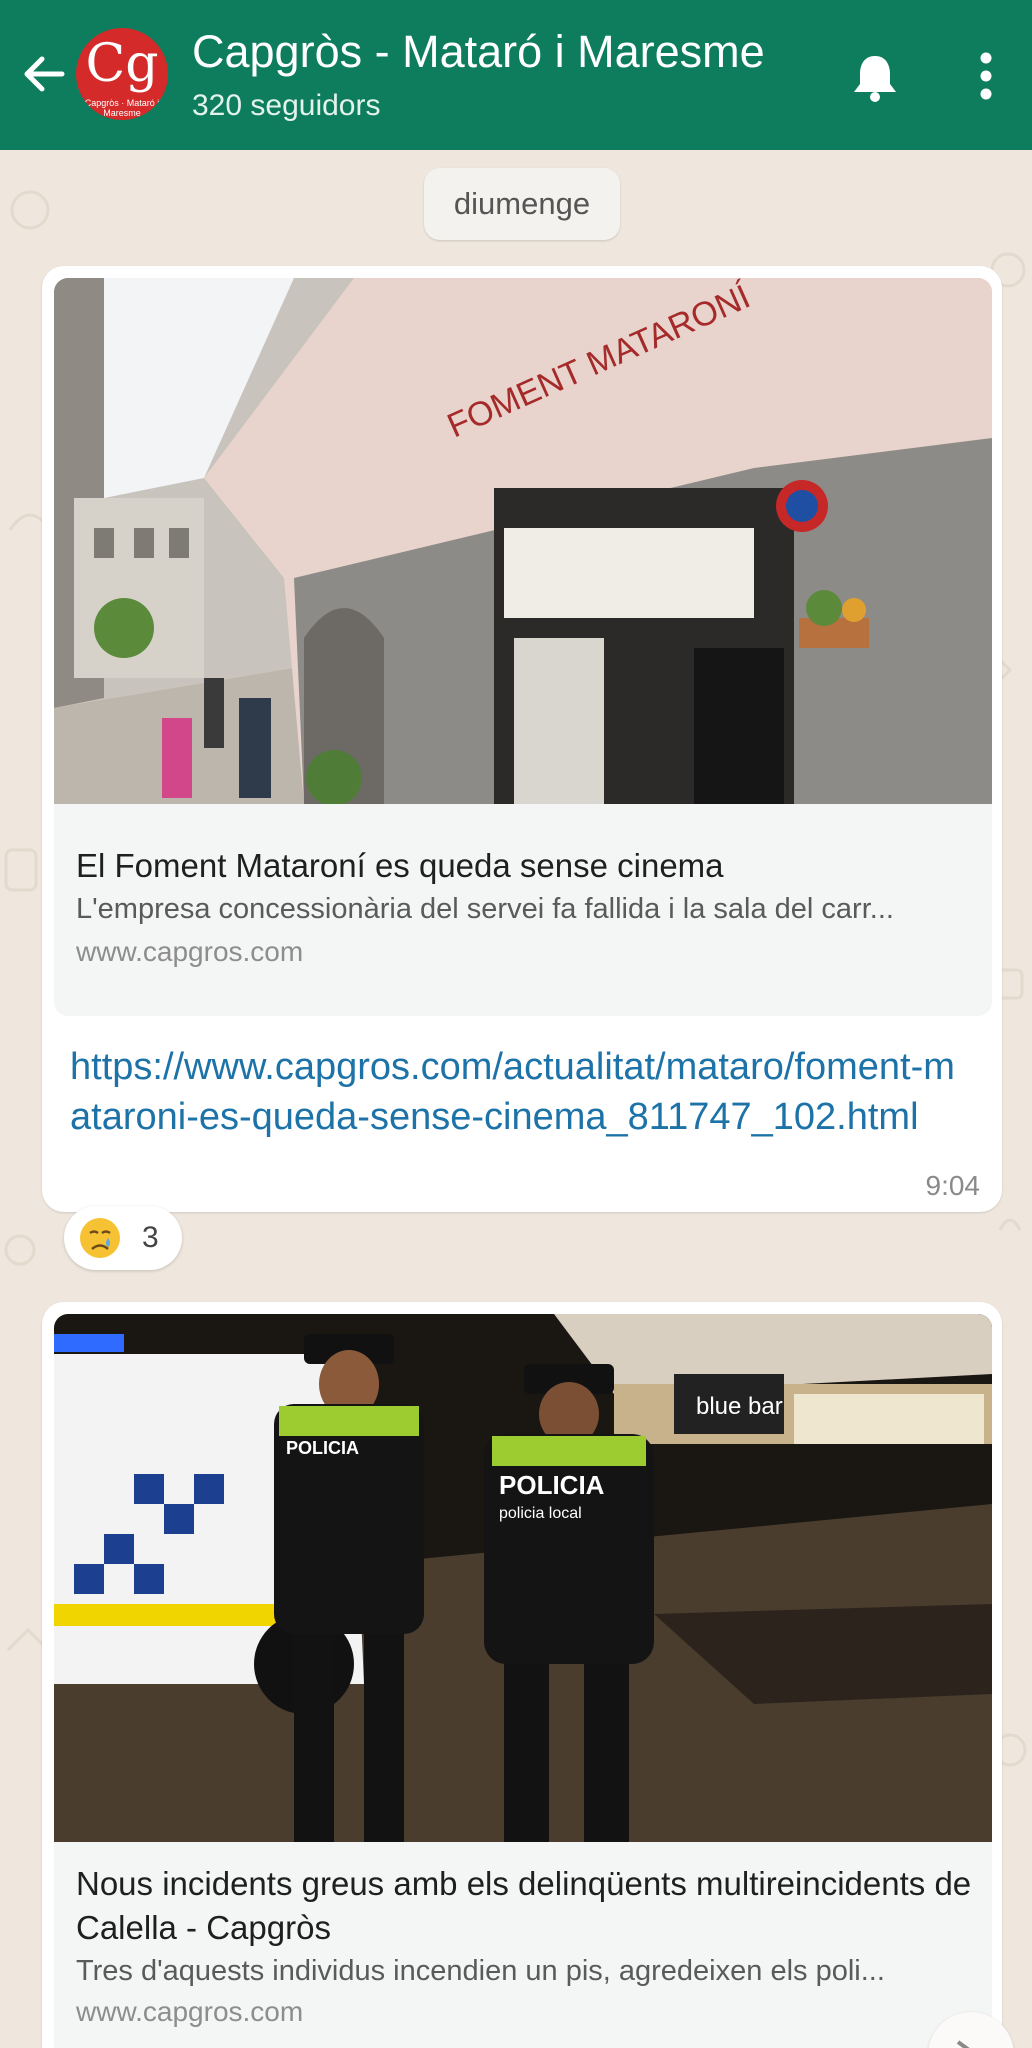 The image size is (1032, 2048). I want to click on preview-title: El Foment Mataroní es queda sense cinema, so click(400, 865).